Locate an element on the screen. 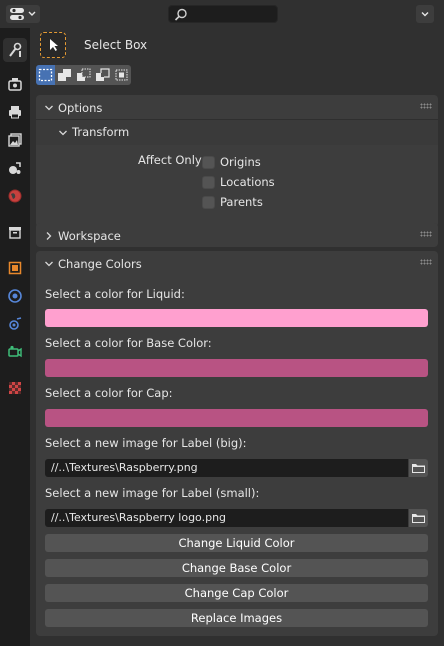 This screenshot has width=444, height=646. origins-label: Origins is located at coordinates (240, 162).